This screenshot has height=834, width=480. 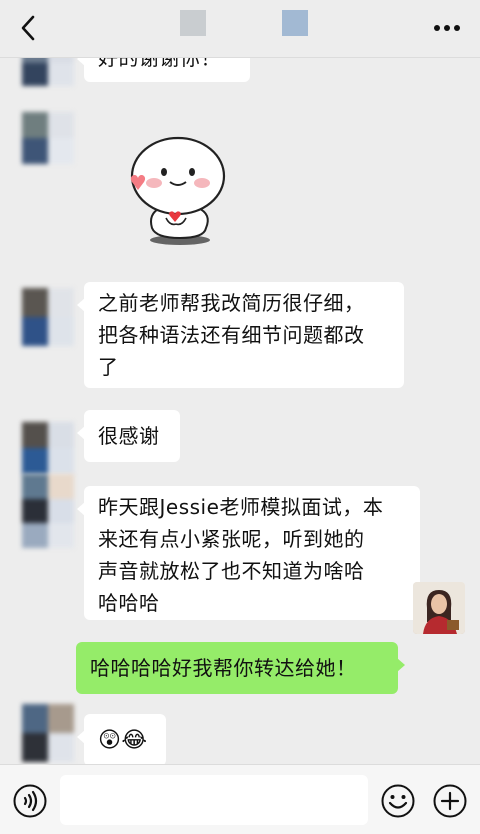 I want to click on input-bar, so click(x=240, y=799).